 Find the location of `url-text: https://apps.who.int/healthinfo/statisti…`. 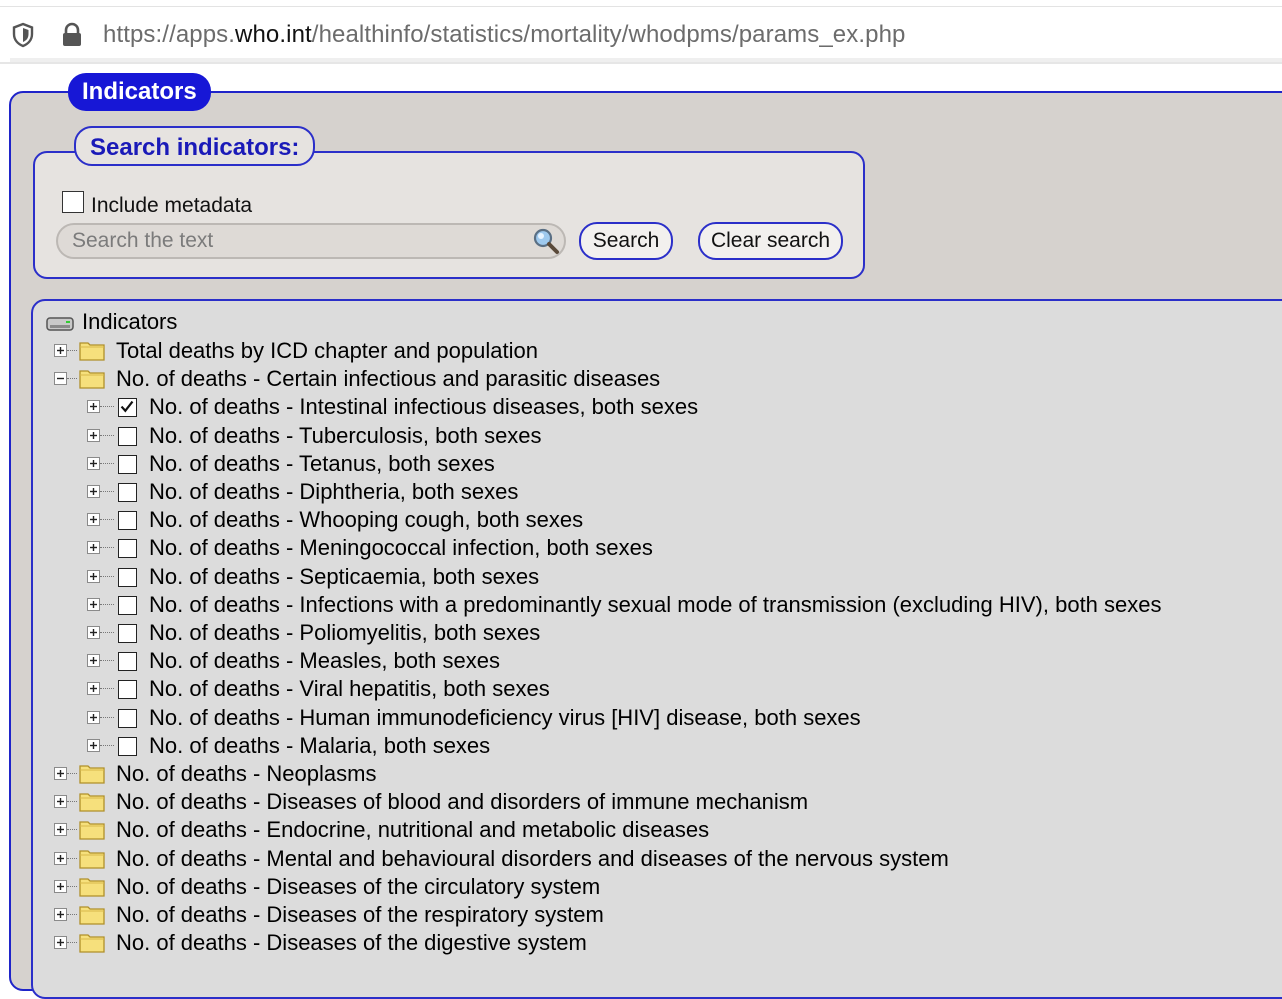

url-text: https://apps.who.int/healthinfo/statisti… is located at coordinates (504, 35).